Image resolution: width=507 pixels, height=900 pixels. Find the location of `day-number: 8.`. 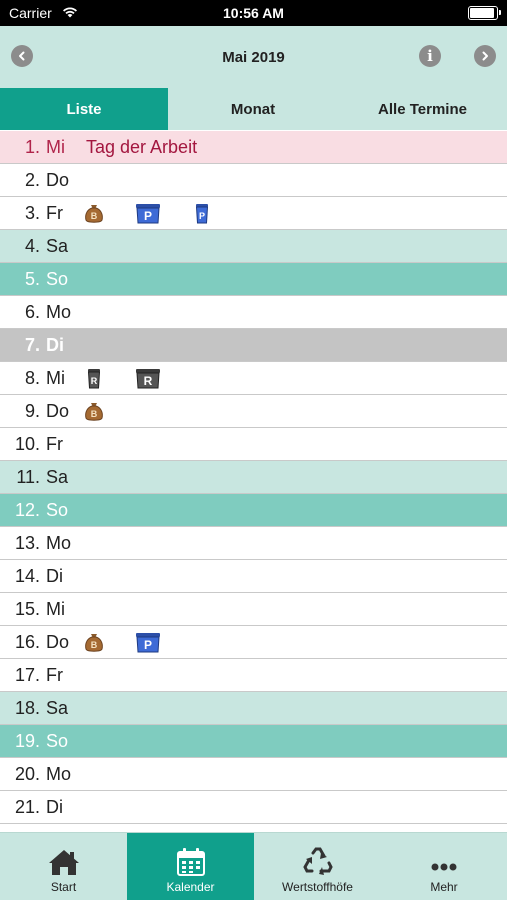

day-number: 8. is located at coordinates (32, 377).